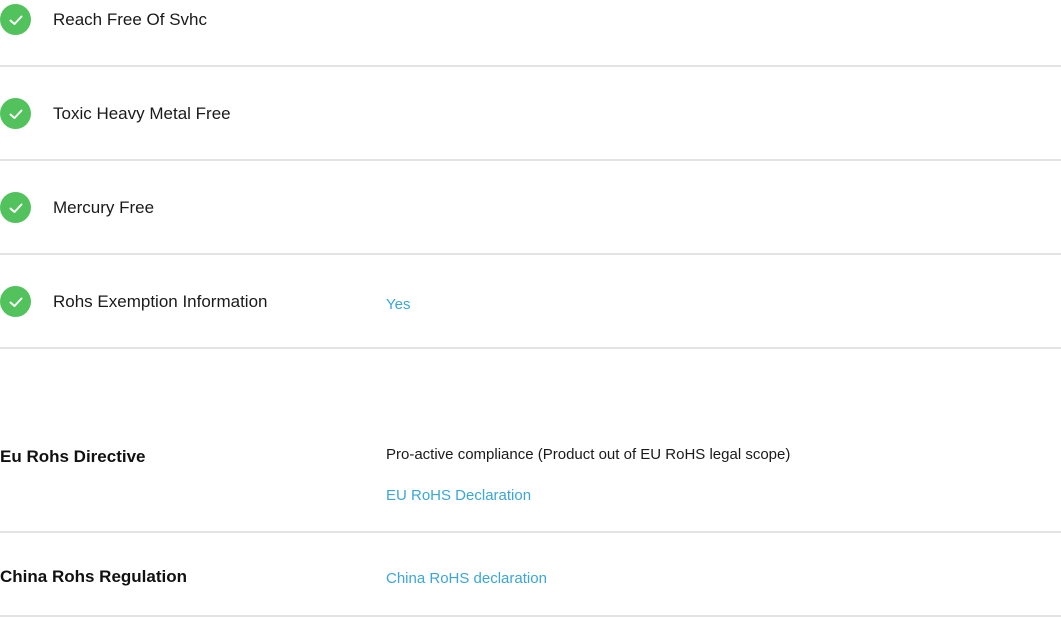 The width and height of the screenshot is (1061, 617). Describe the element at coordinates (398, 304) in the screenshot. I see `rohs-exemption-value-link: Yes` at that location.